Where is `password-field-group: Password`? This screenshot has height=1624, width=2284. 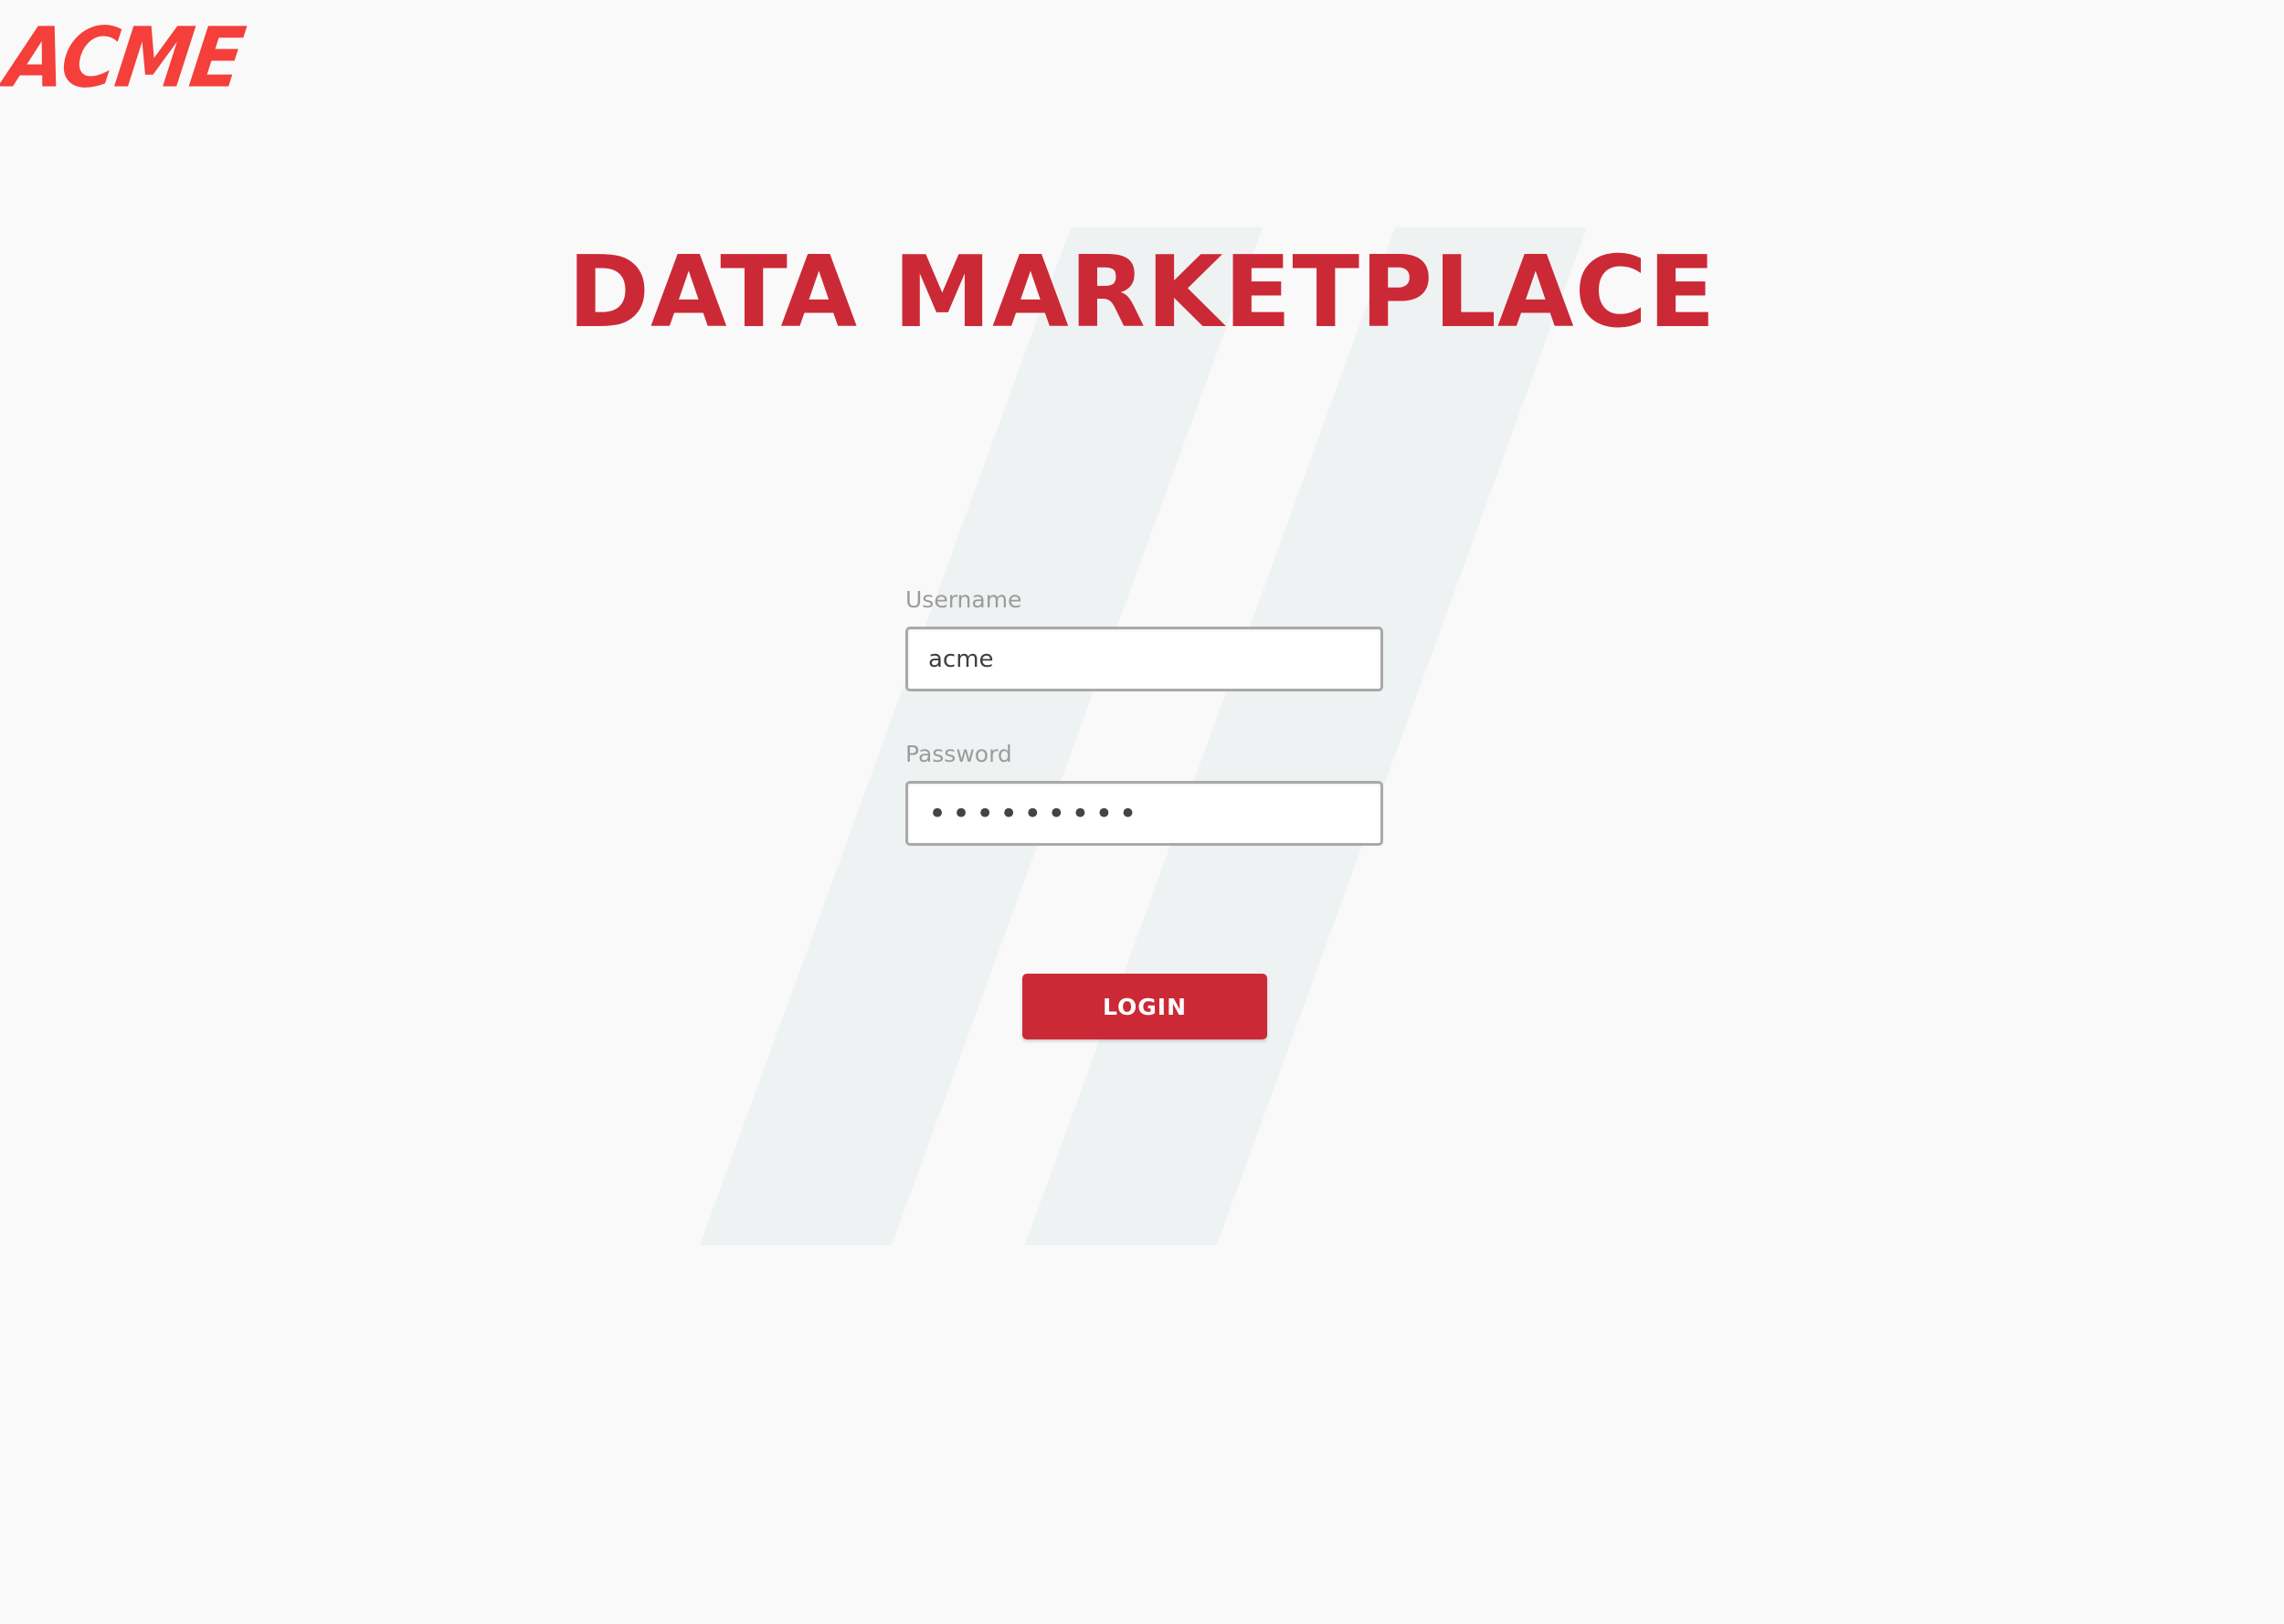
password-field-group: Password is located at coordinates (1144, 793).